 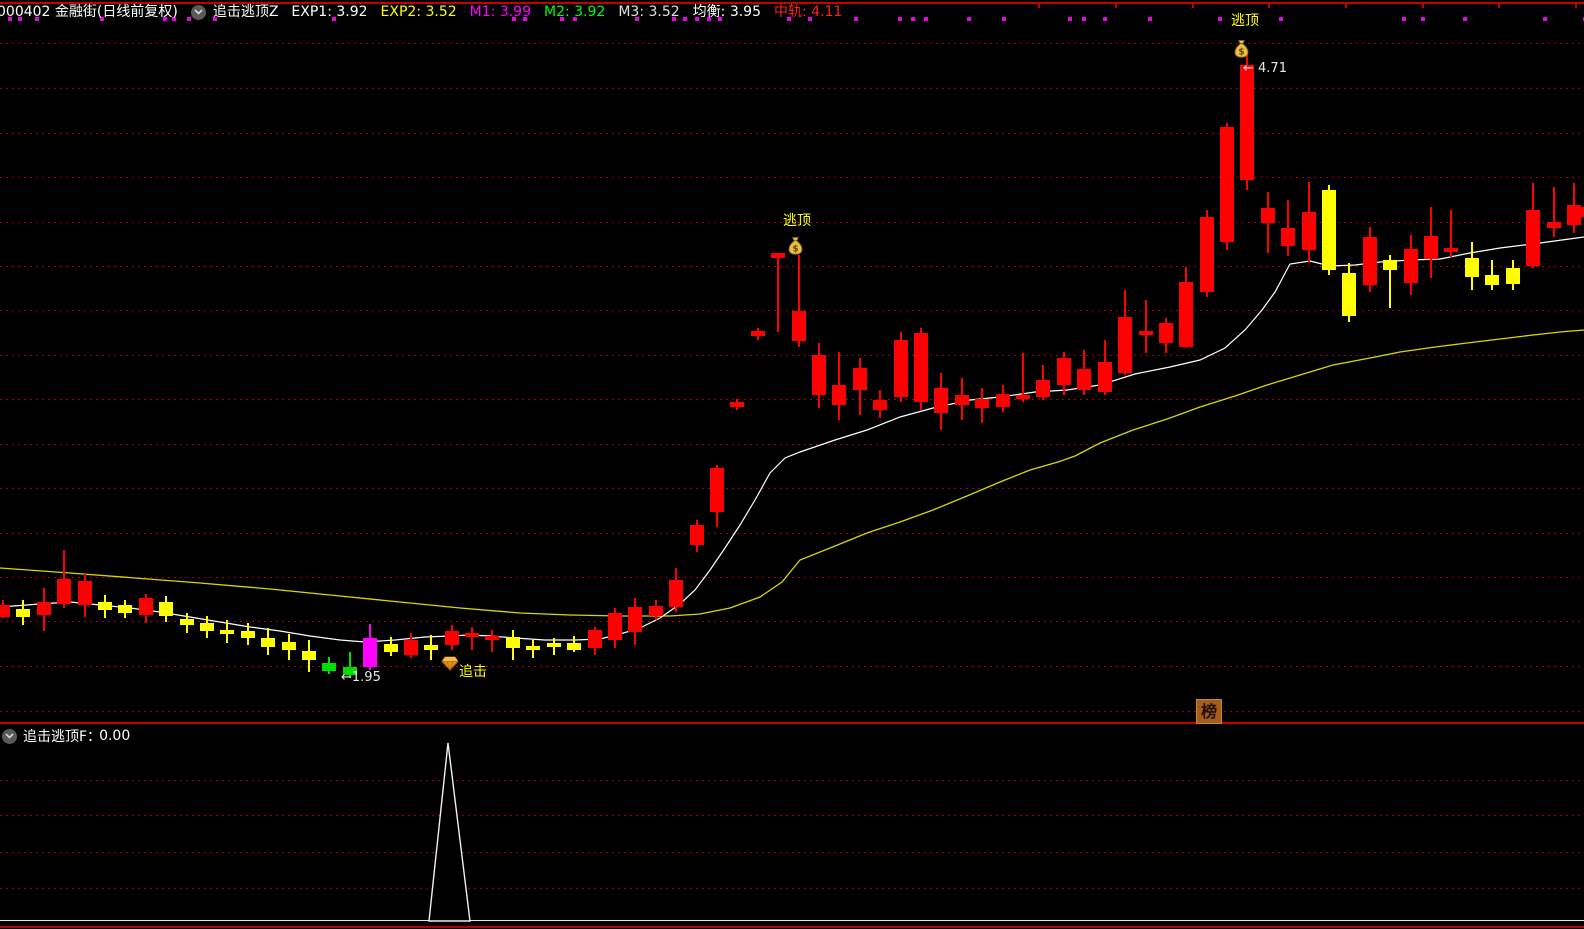 What do you see at coordinates (649, 12) in the screenshot?
I see `indicator-value-M3: M3: 3.52` at bounding box center [649, 12].